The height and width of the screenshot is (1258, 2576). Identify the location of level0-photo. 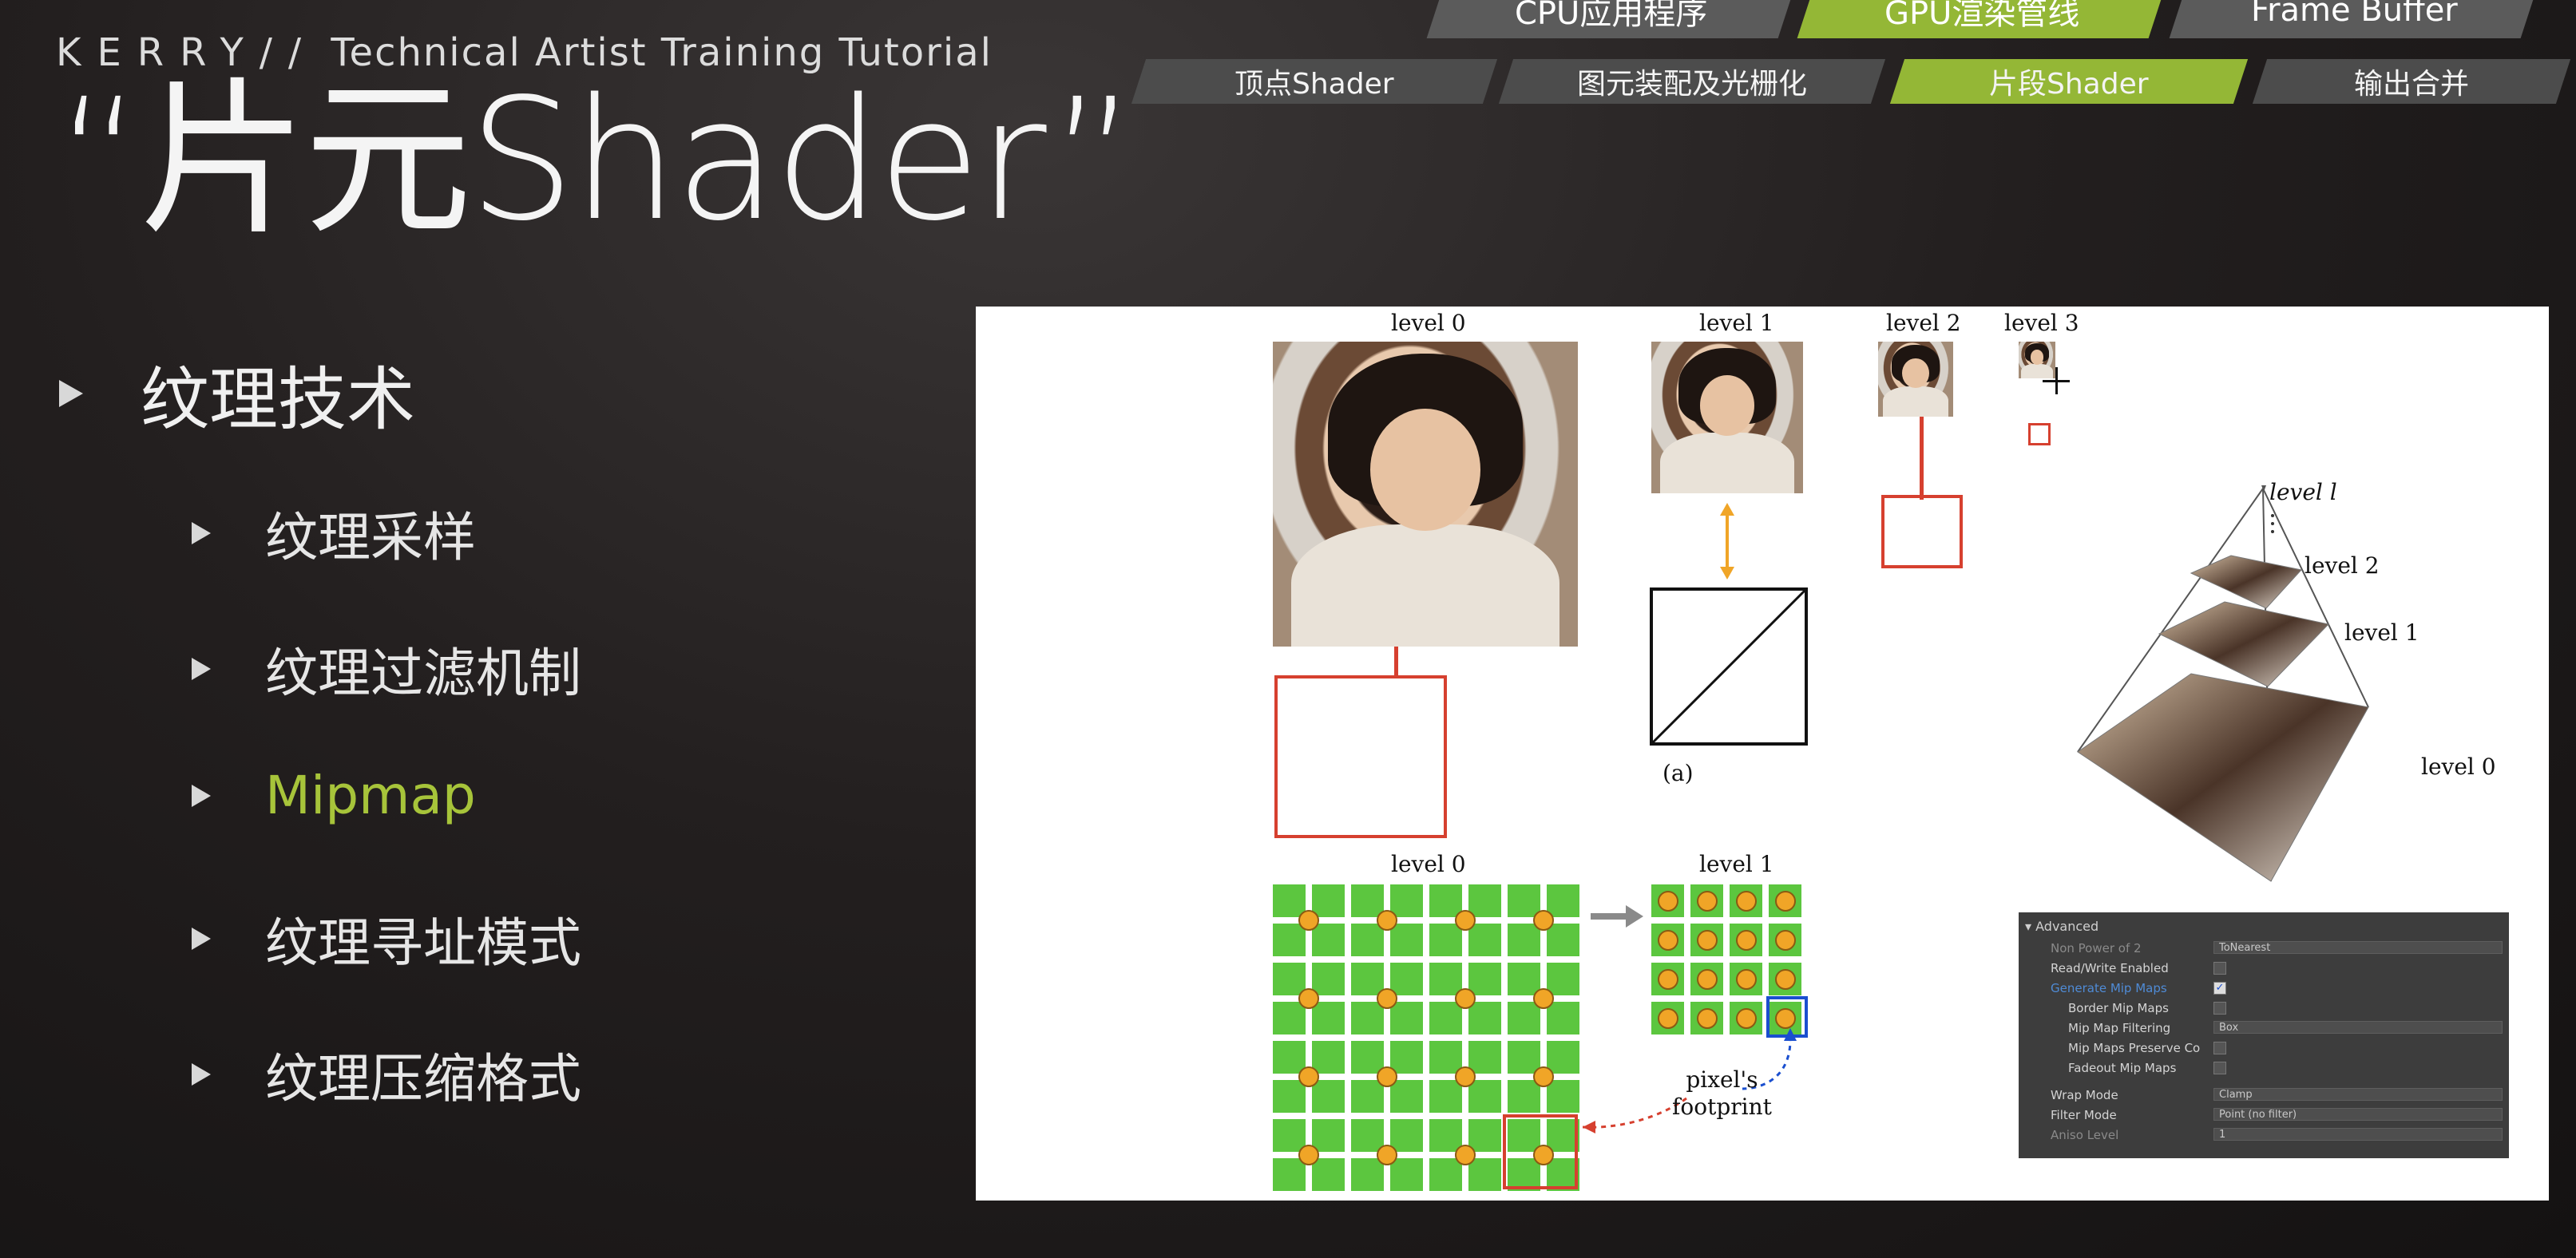
(1425, 494).